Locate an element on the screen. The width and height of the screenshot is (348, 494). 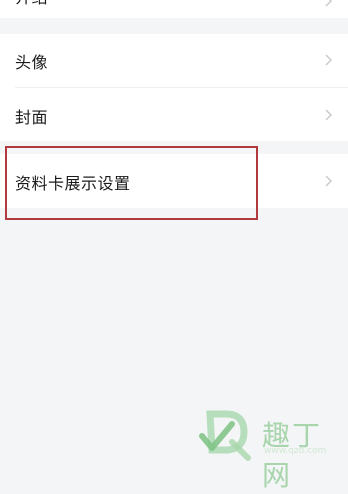
watermark-url: www.qzd.com is located at coordinates (295, 451).